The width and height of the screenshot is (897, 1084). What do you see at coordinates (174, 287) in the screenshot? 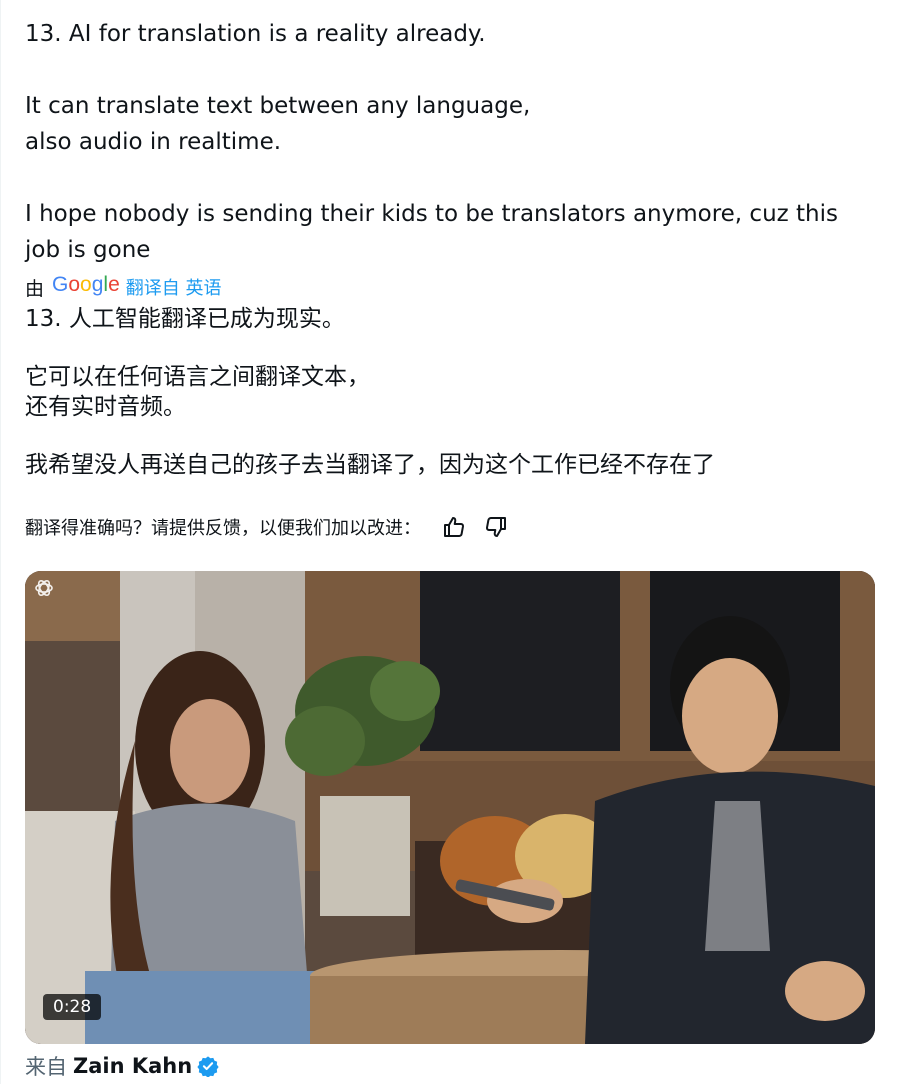
I see `translated-from-link: 翻译自 英语` at bounding box center [174, 287].